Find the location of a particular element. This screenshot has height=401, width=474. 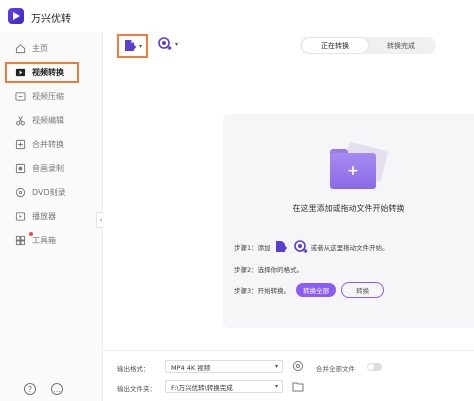

sidebar-item-label: DVD刻录 is located at coordinates (49, 192).